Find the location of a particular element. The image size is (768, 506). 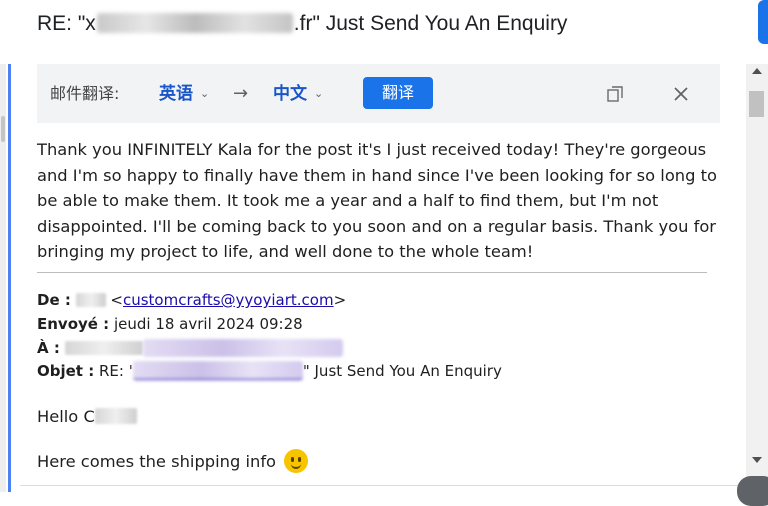

focus-accent-bar is located at coordinates (9, 278).